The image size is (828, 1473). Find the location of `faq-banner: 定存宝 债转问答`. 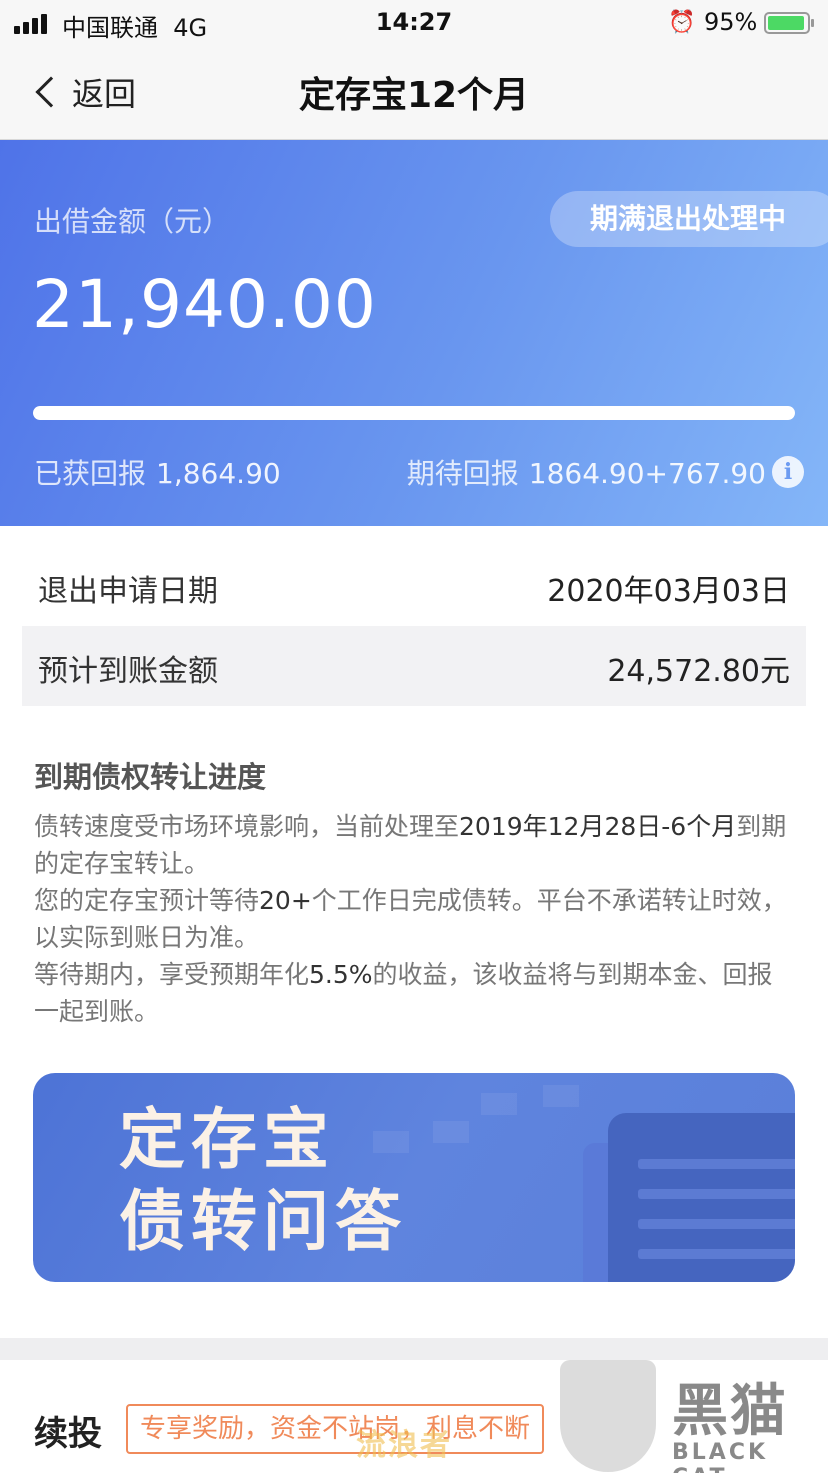

faq-banner: 定存宝 债转问答 is located at coordinates (414, 1177).